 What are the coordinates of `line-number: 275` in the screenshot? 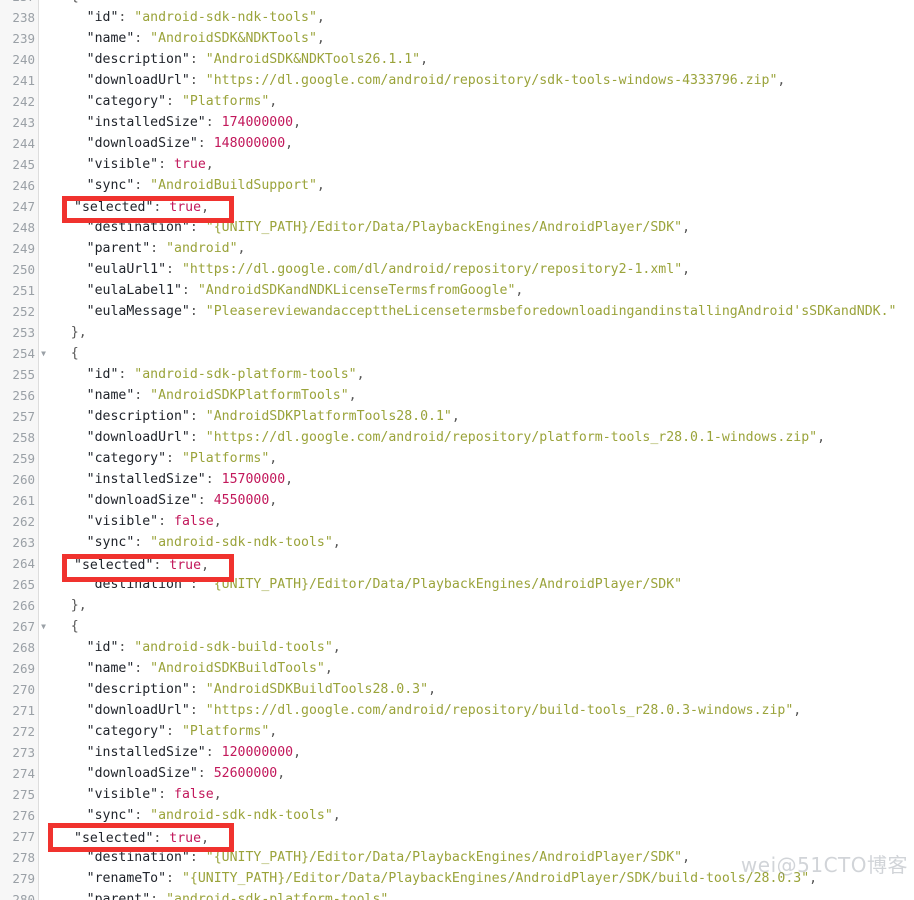 It's located at (23, 794).